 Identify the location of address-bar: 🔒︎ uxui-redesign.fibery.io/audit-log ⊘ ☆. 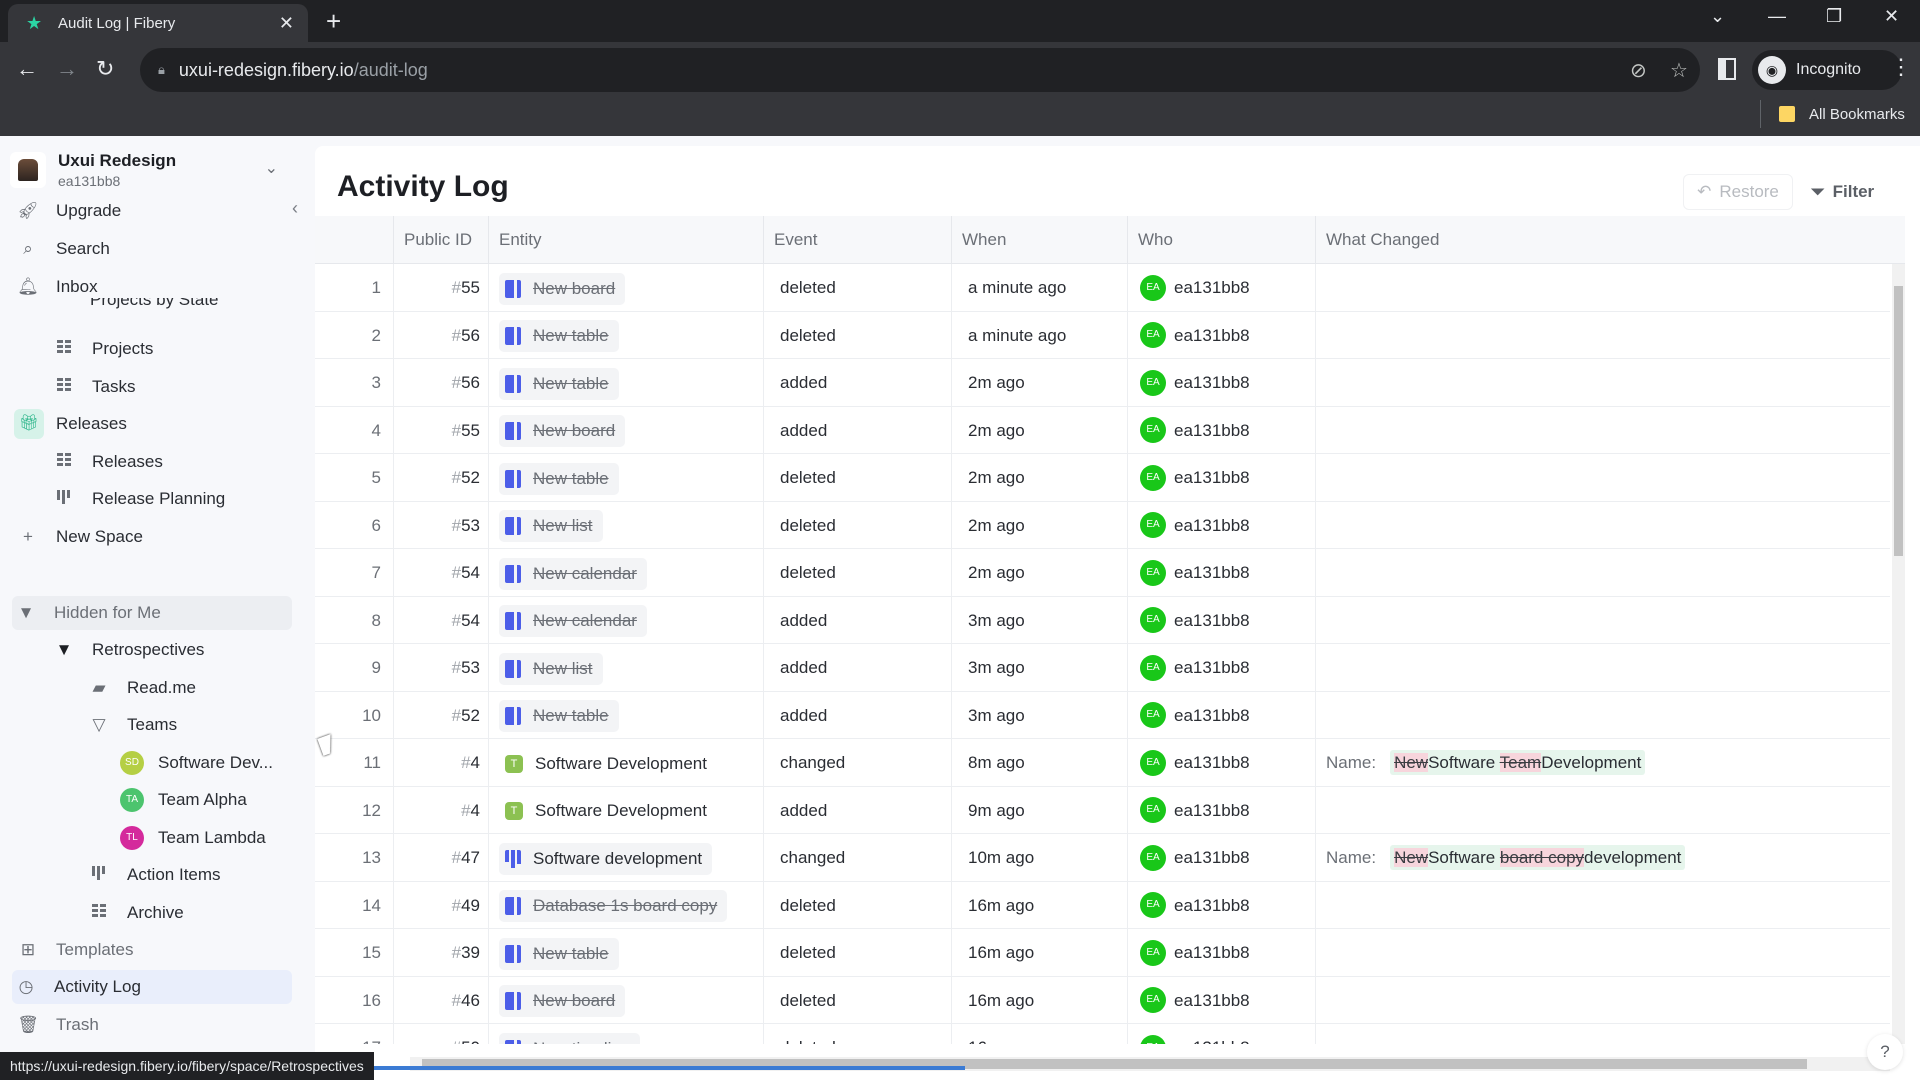
(920, 70).